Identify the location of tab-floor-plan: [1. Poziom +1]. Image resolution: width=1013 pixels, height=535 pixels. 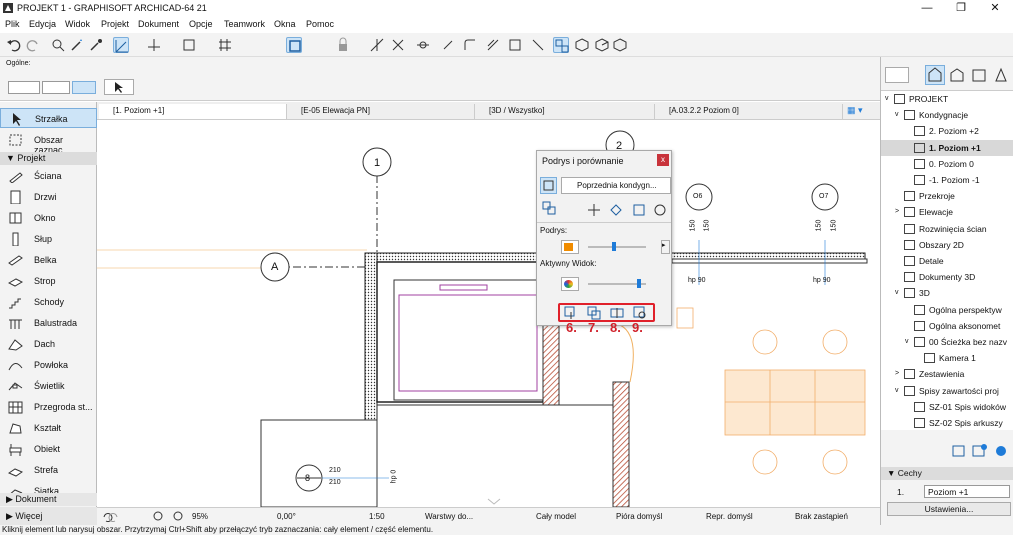
(193, 111).